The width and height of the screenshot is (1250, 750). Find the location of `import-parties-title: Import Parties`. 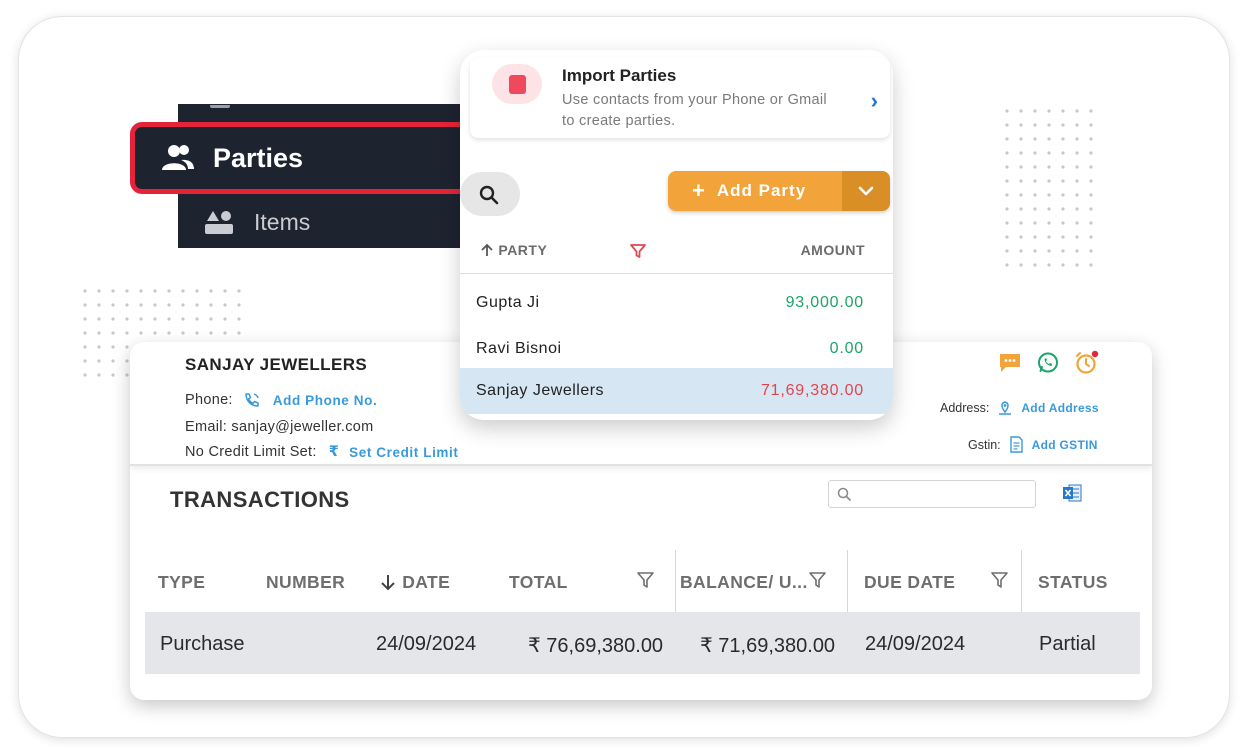

import-parties-title: Import Parties is located at coordinates (619, 75).